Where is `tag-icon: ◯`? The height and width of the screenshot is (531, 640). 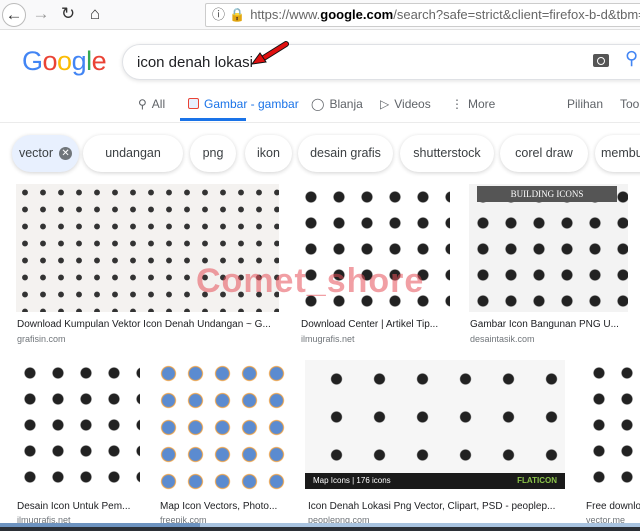 tag-icon: ◯ is located at coordinates (318, 104).